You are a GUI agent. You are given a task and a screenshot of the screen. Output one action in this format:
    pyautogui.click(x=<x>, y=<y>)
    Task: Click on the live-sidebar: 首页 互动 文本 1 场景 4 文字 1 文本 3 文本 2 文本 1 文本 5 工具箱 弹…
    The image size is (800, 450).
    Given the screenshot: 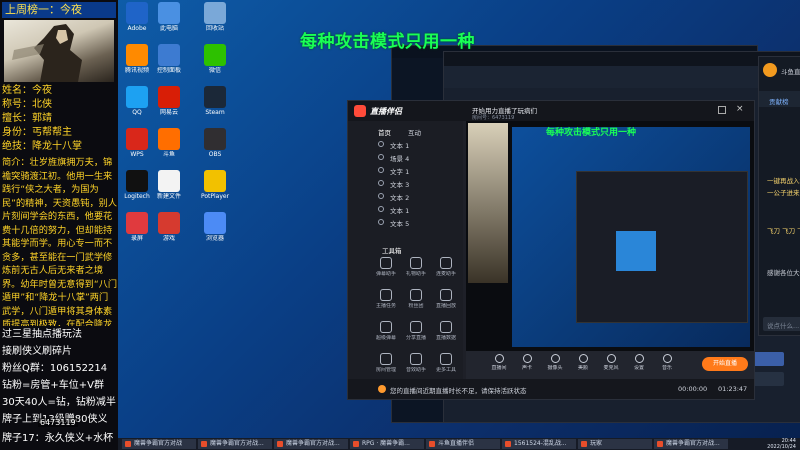 What is the action you would take?
    pyautogui.click(x=405, y=260)
    